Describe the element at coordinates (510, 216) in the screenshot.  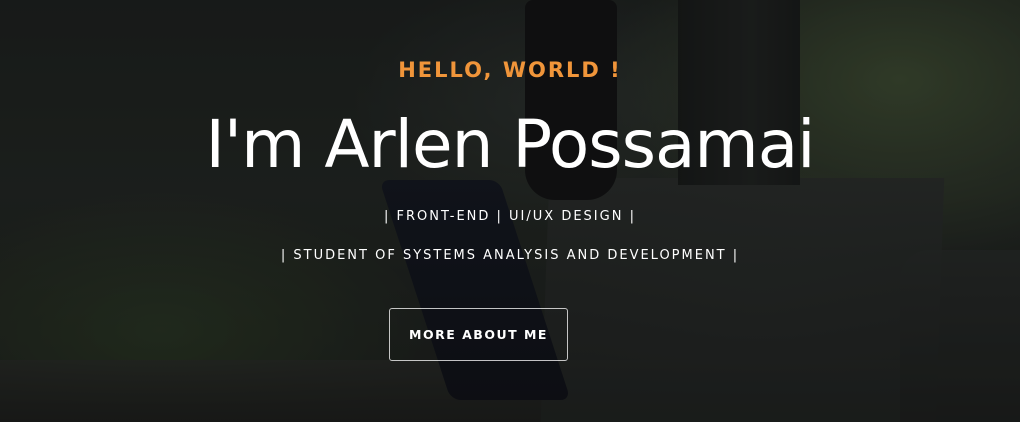
I see `hero-role-line: | FRONT-END | UI/UX DESIGN |` at that location.